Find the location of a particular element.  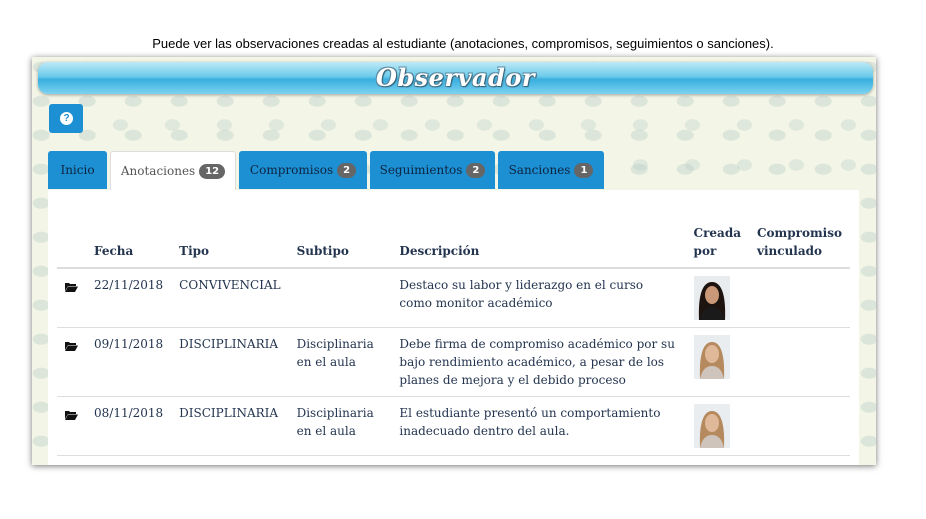

help-button: ? is located at coordinates (66, 118).